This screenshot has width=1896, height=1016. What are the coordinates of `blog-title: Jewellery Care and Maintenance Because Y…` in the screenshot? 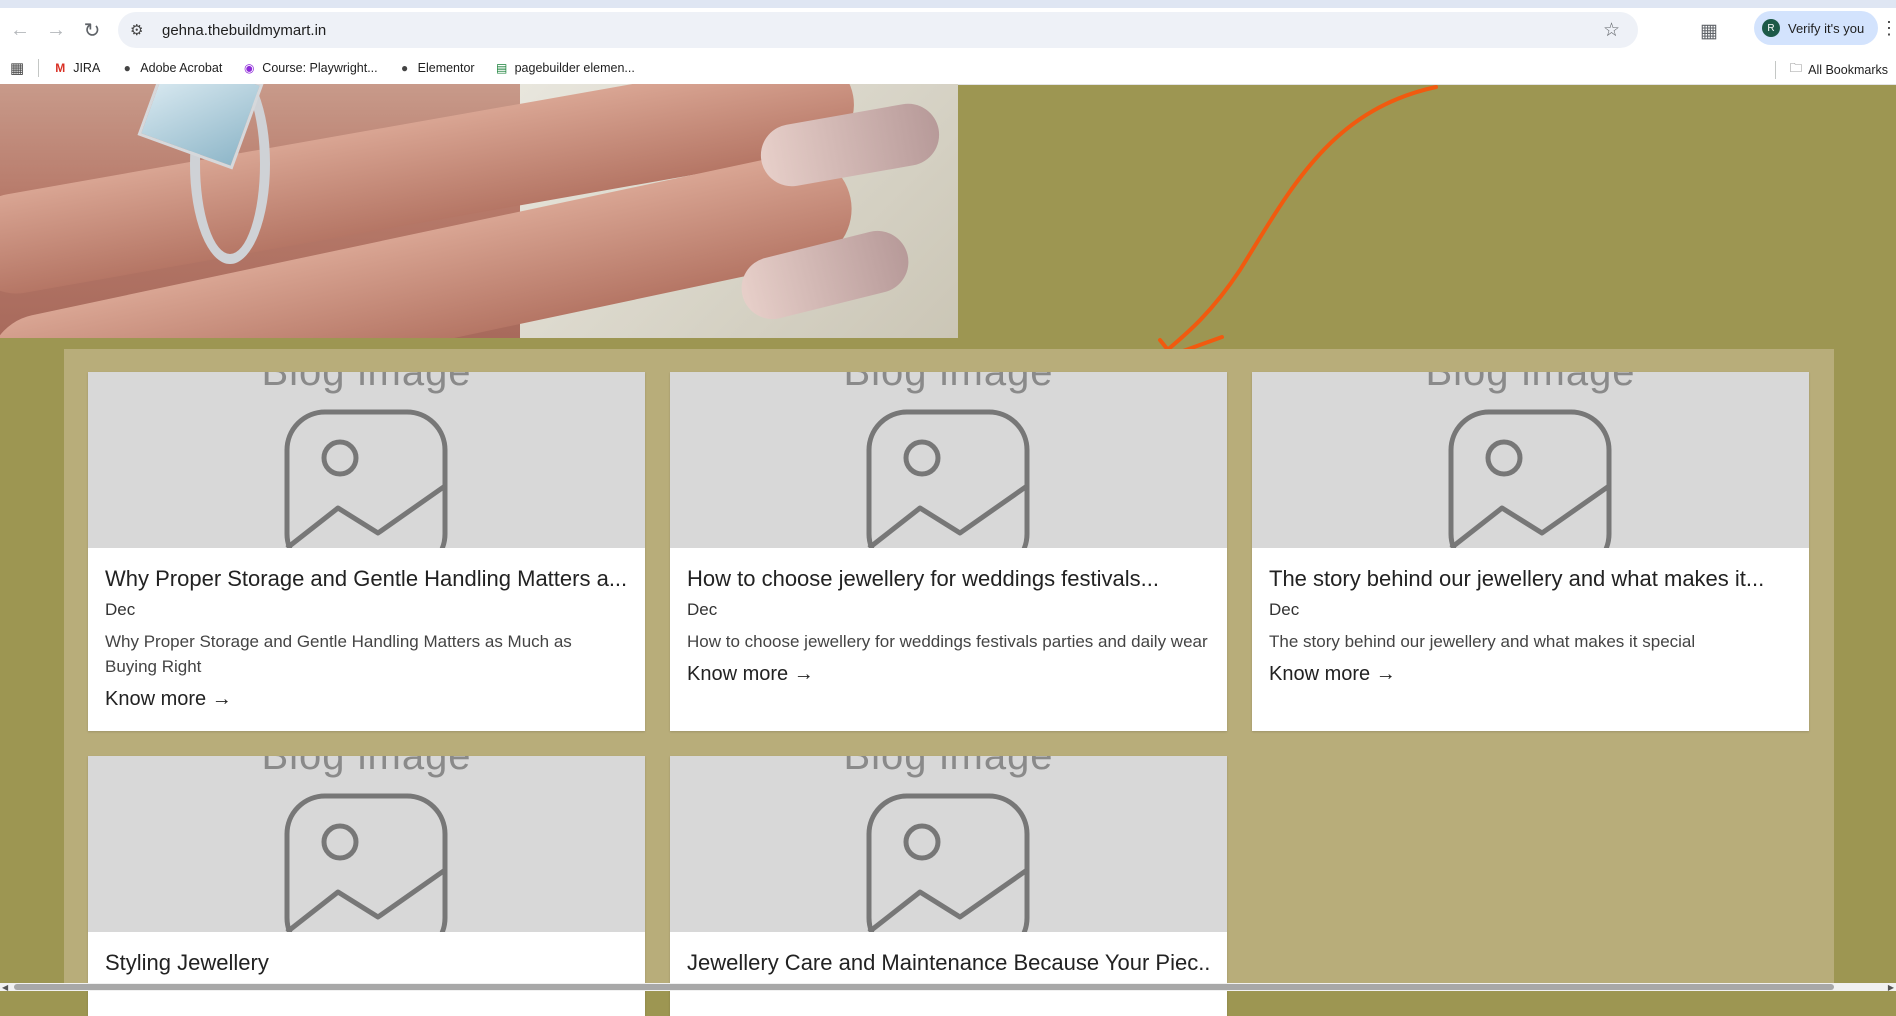 It's located at (948, 963).